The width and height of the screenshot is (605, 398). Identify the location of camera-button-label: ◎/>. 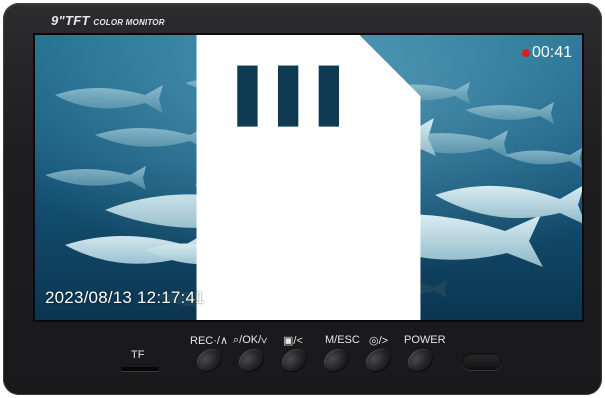
(379, 341).